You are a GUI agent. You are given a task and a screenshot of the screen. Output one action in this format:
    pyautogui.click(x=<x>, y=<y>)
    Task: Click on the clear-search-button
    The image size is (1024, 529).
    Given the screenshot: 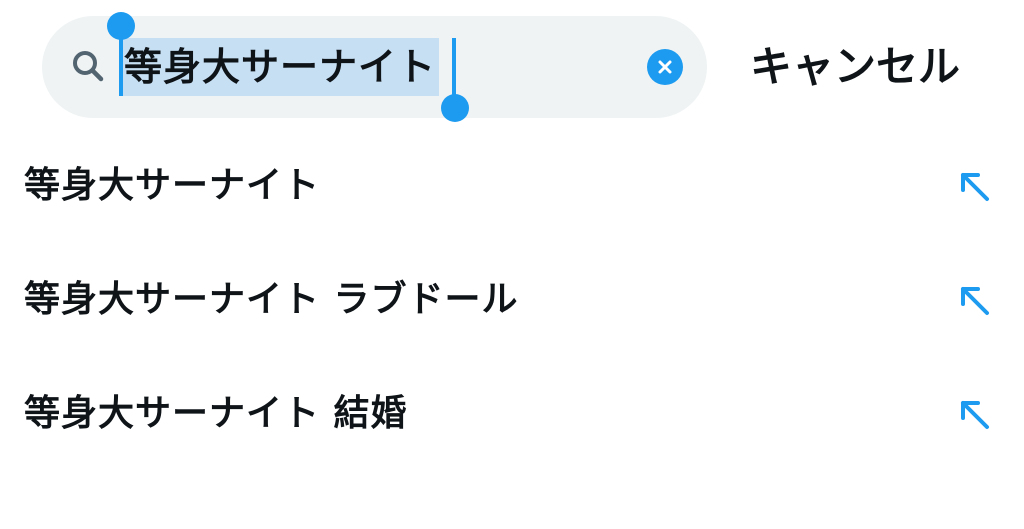 What is the action you would take?
    pyautogui.click(x=665, y=67)
    